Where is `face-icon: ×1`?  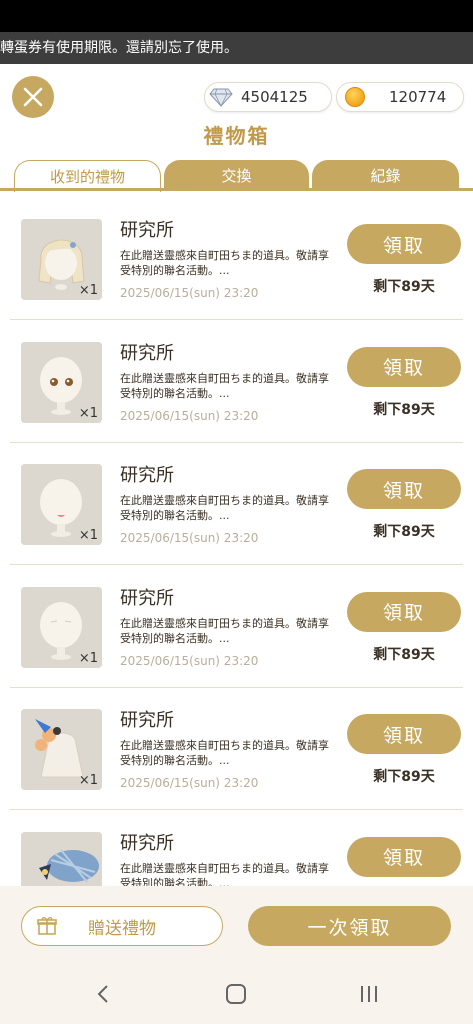 face-icon: ×1 is located at coordinates (61, 627).